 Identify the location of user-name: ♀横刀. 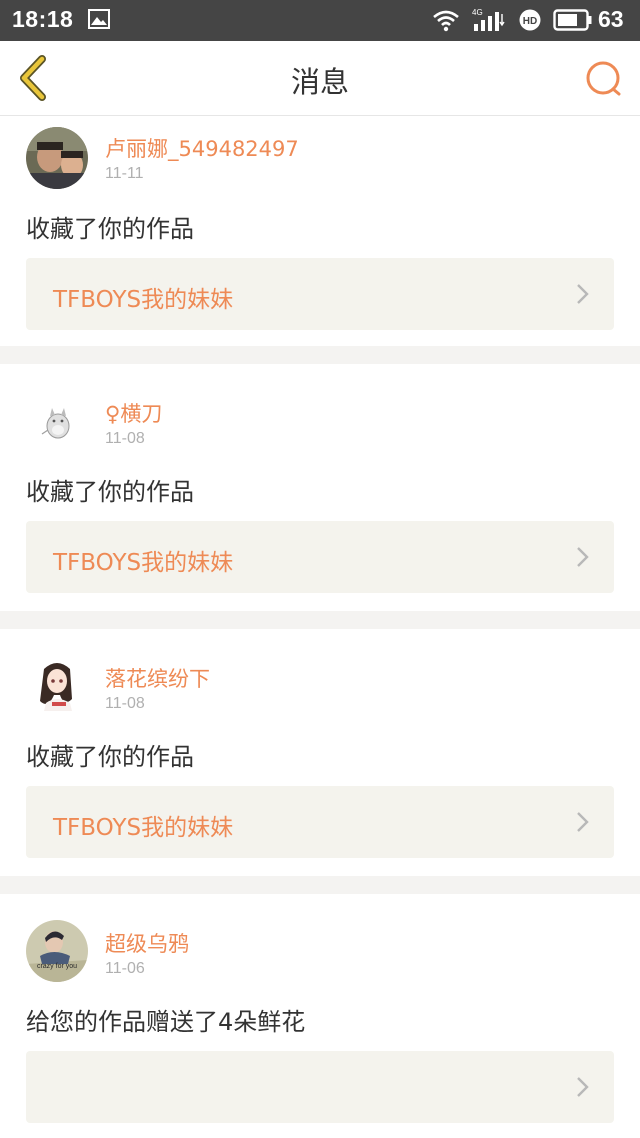
(133, 413).